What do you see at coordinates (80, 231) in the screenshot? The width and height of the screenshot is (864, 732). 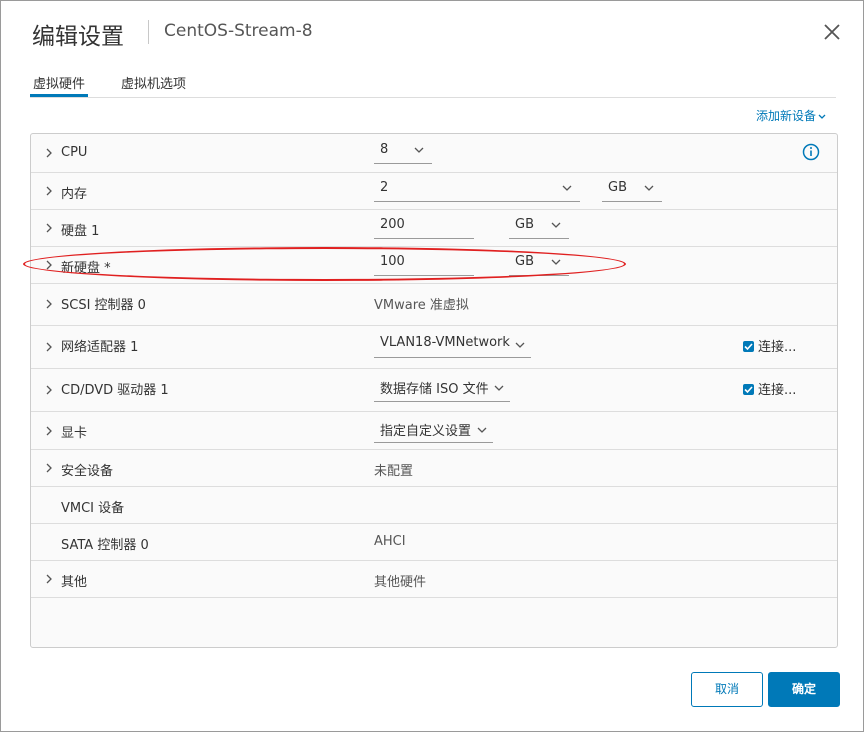 I see `row-label: 硬盘 1` at bounding box center [80, 231].